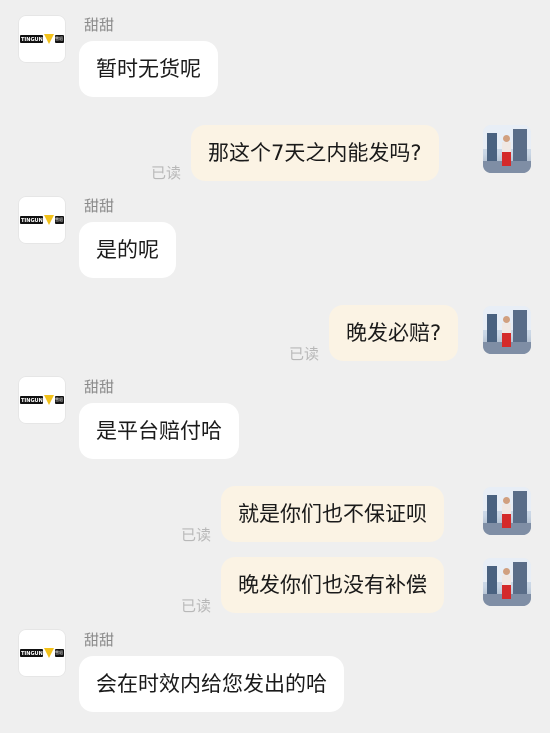  Describe the element at coordinates (332, 585) in the screenshot. I see `message-bubble: 晚发你们也没有补偿` at that location.